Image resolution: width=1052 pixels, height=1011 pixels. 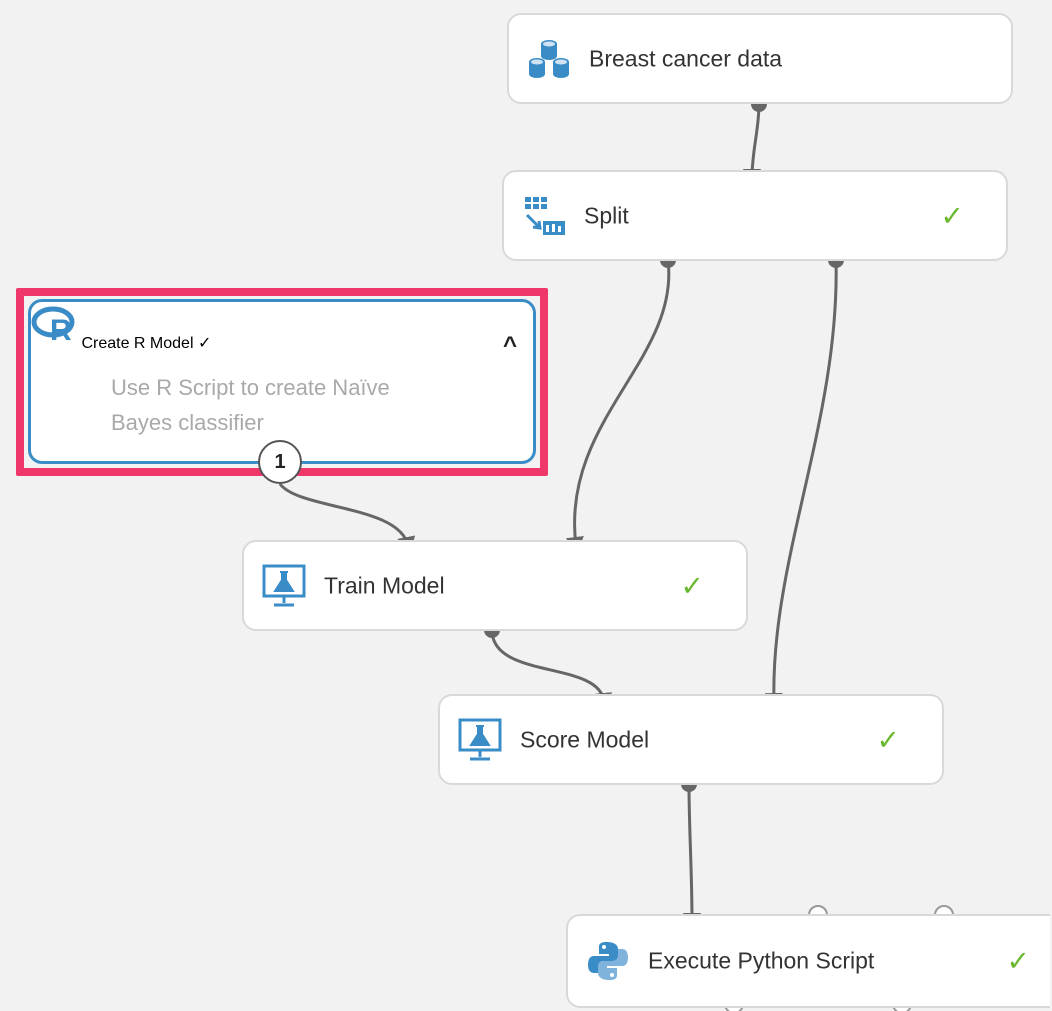 What do you see at coordinates (755, 215) in the screenshot?
I see `module-split: Split ✓` at bounding box center [755, 215].